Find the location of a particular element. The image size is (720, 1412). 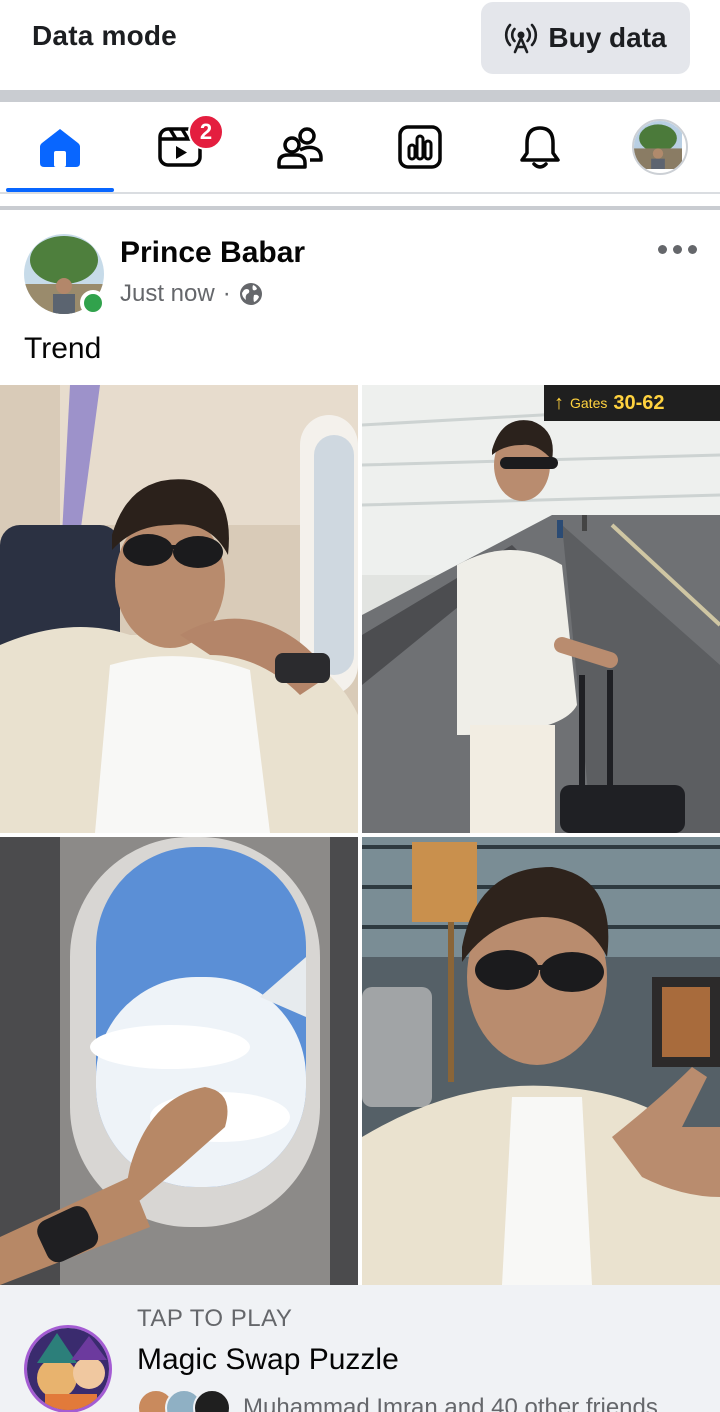

notification-badge: 2 is located at coordinates (206, 132).